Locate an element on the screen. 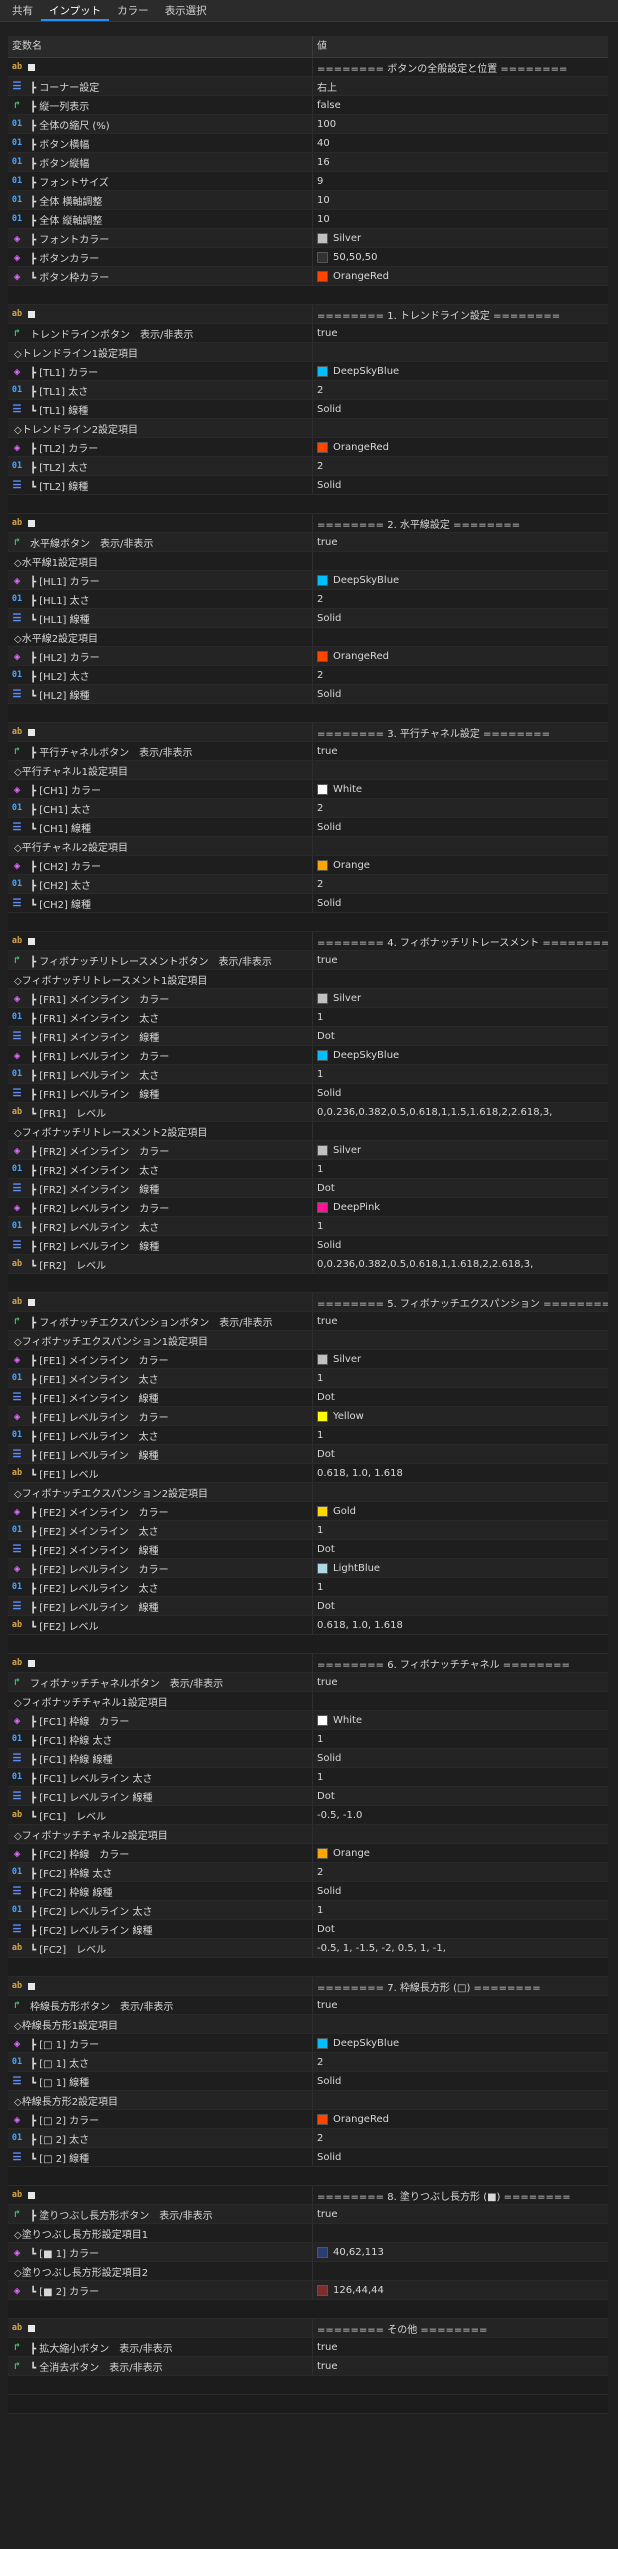  parameter-value-cell: ======== 2. 水平線設定 ======== is located at coordinates (460, 523).